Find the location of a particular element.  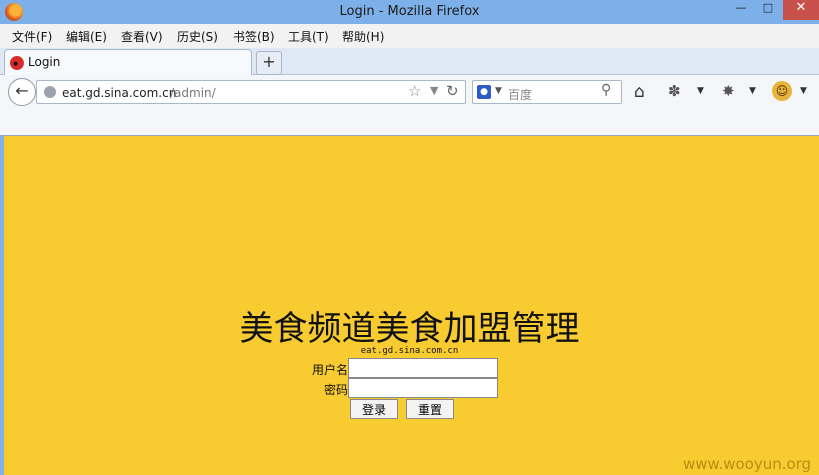

tab-label: Login is located at coordinates (44, 62).